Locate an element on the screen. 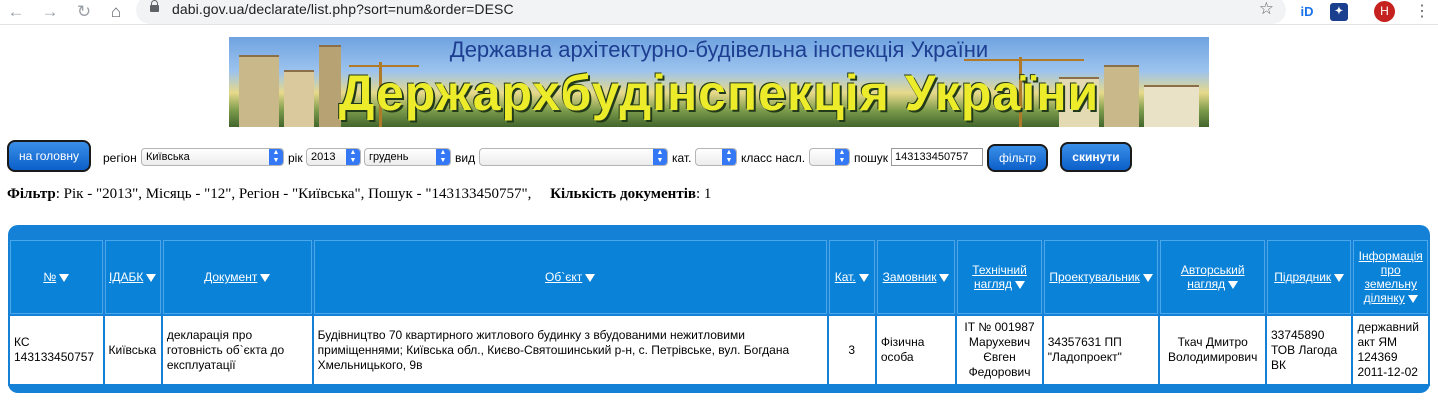 Image resolution: width=1438 pixels, height=401 pixels. year-select: 2013 ▲ ▼ is located at coordinates (333, 157).